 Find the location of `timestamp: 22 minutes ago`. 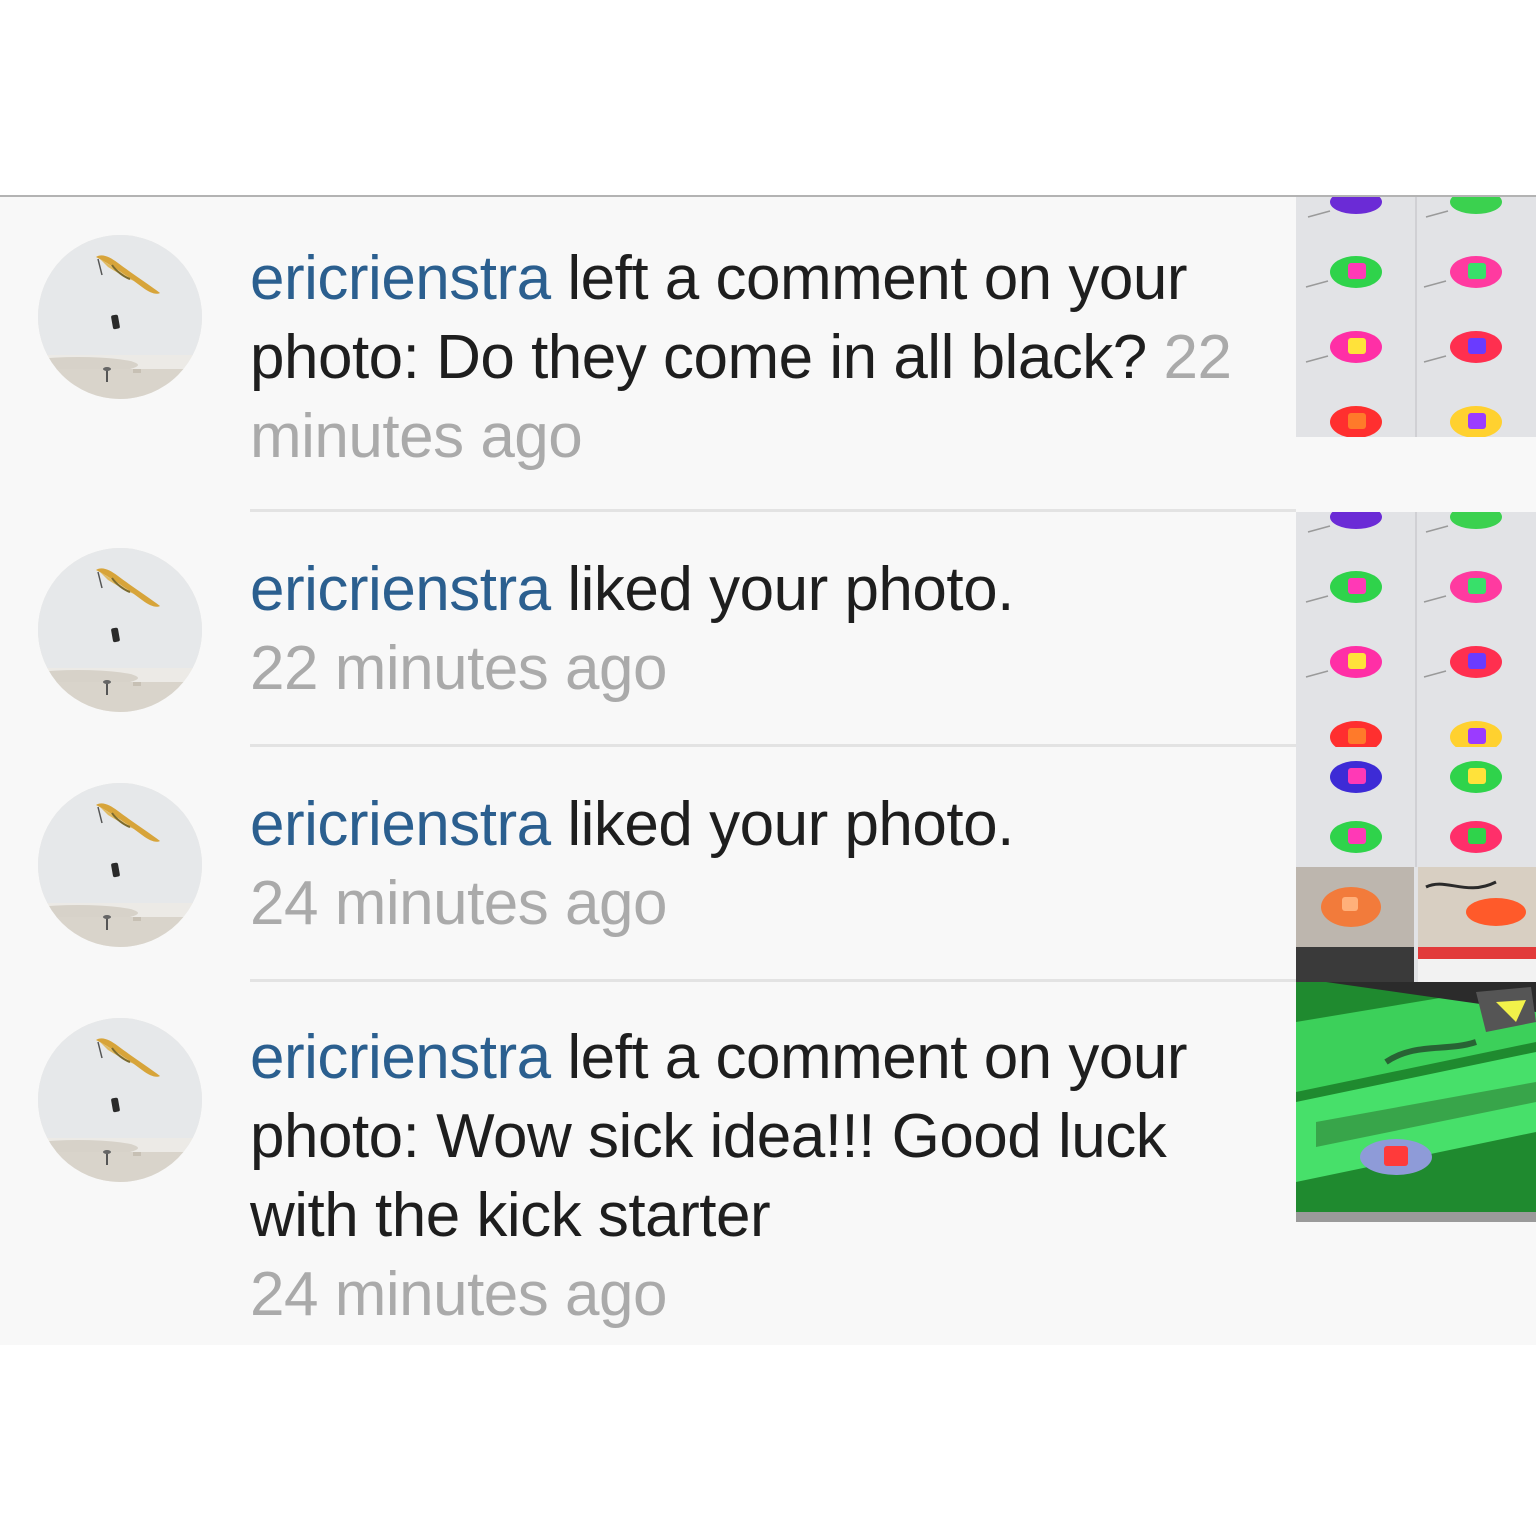

timestamp: 22 minutes ago is located at coordinates (458, 668).